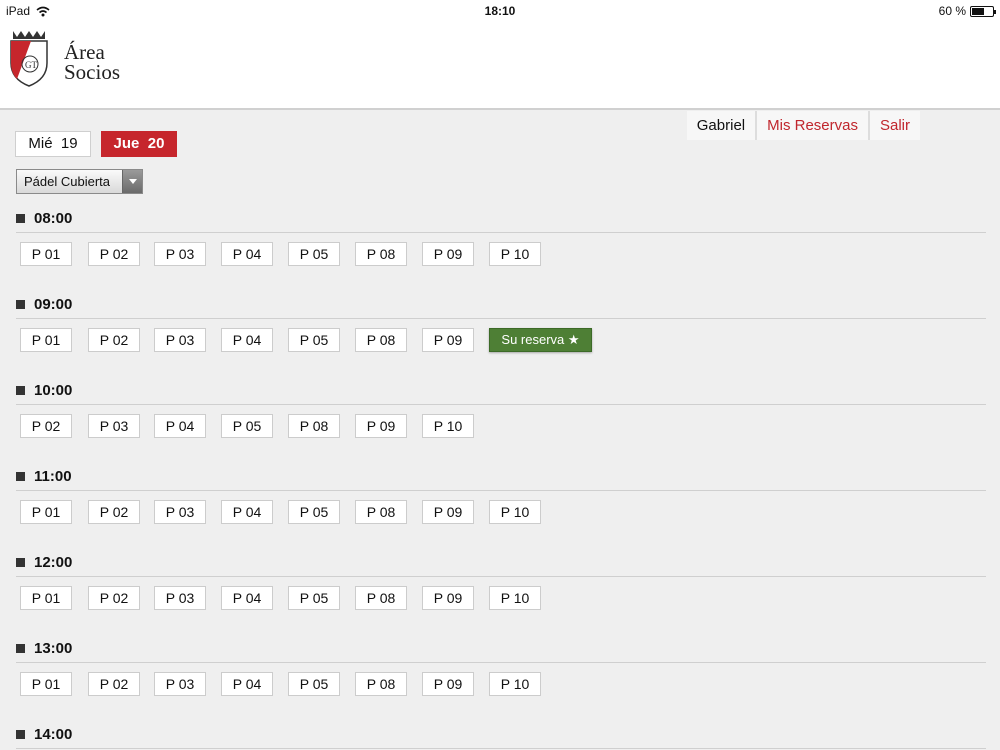  What do you see at coordinates (978, 11) in the screenshot?
I see `battery-fill` at bounding box center [978, 11].